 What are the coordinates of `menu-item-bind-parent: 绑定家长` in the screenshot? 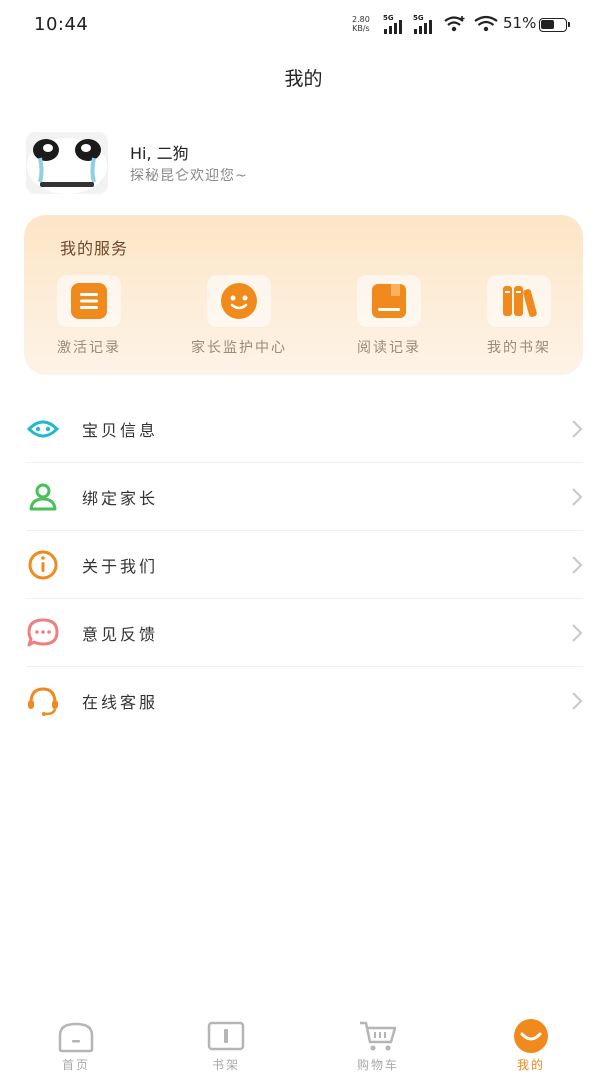 It's located at (303, 497).